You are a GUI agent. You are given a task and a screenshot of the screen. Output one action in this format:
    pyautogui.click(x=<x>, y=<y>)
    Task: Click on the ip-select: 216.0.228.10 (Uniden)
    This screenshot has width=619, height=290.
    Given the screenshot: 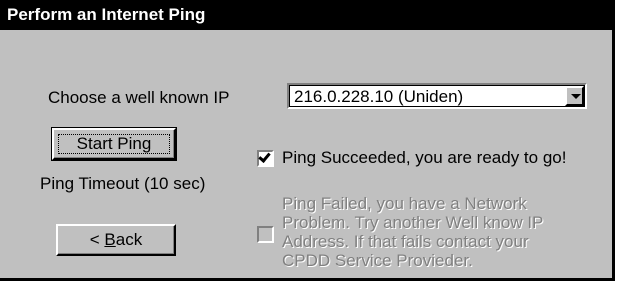 What is the action you would take?
    pyautogui.click(x=437, y=96)
    